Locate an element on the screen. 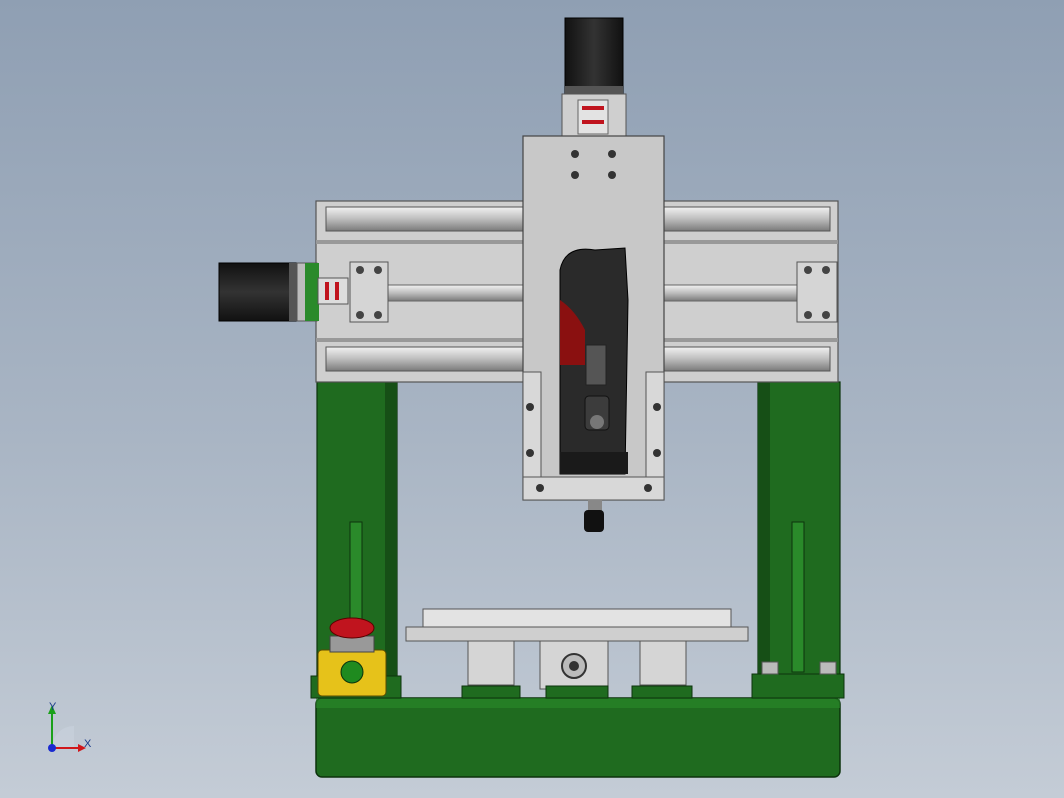  work-table is located at coordinates (577, 653).